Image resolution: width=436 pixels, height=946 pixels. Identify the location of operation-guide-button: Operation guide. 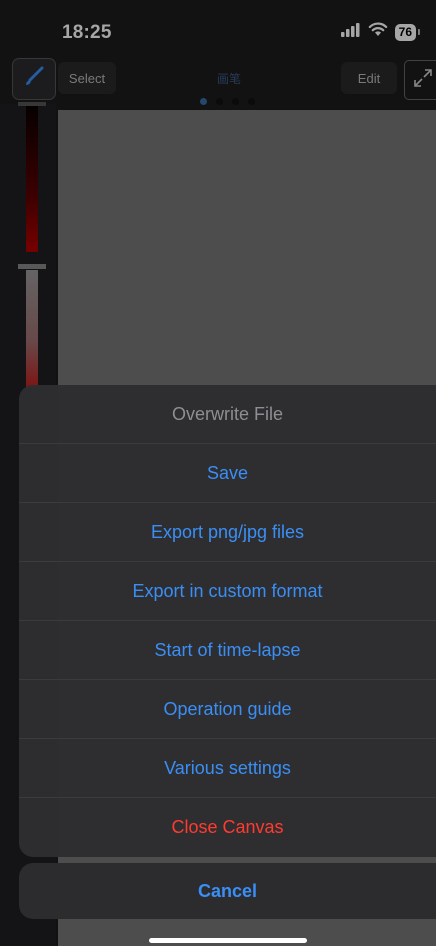
(227, 708).